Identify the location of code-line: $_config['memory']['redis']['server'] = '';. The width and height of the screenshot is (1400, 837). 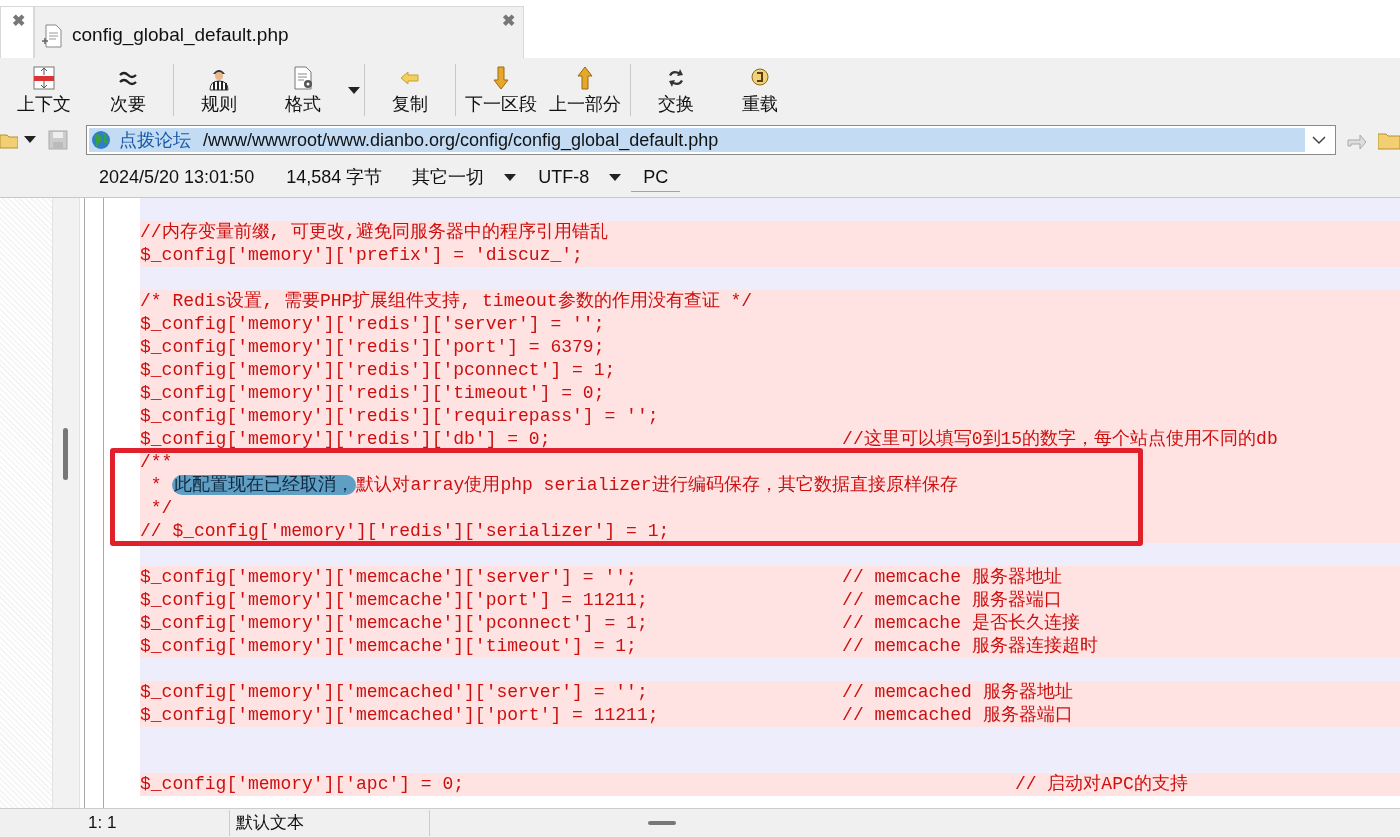
(372, 324).